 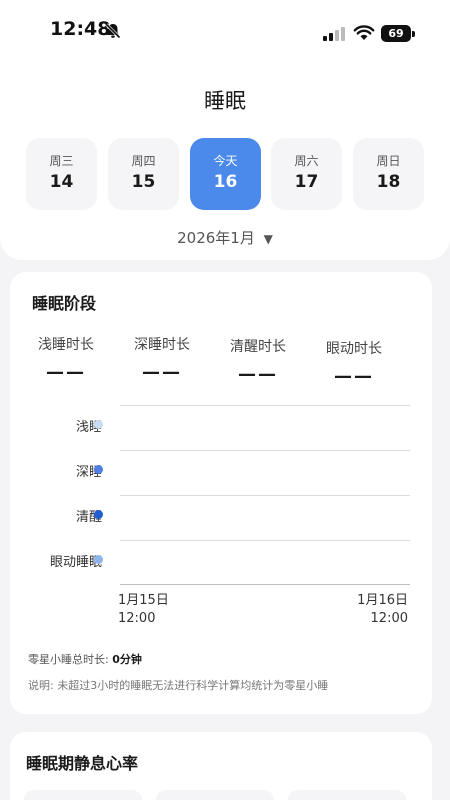 What do you see at coordinates (82, 763) in the screenshot?
I see `card-title: 睡眠期静息心率` at bounding box center [82, 763].